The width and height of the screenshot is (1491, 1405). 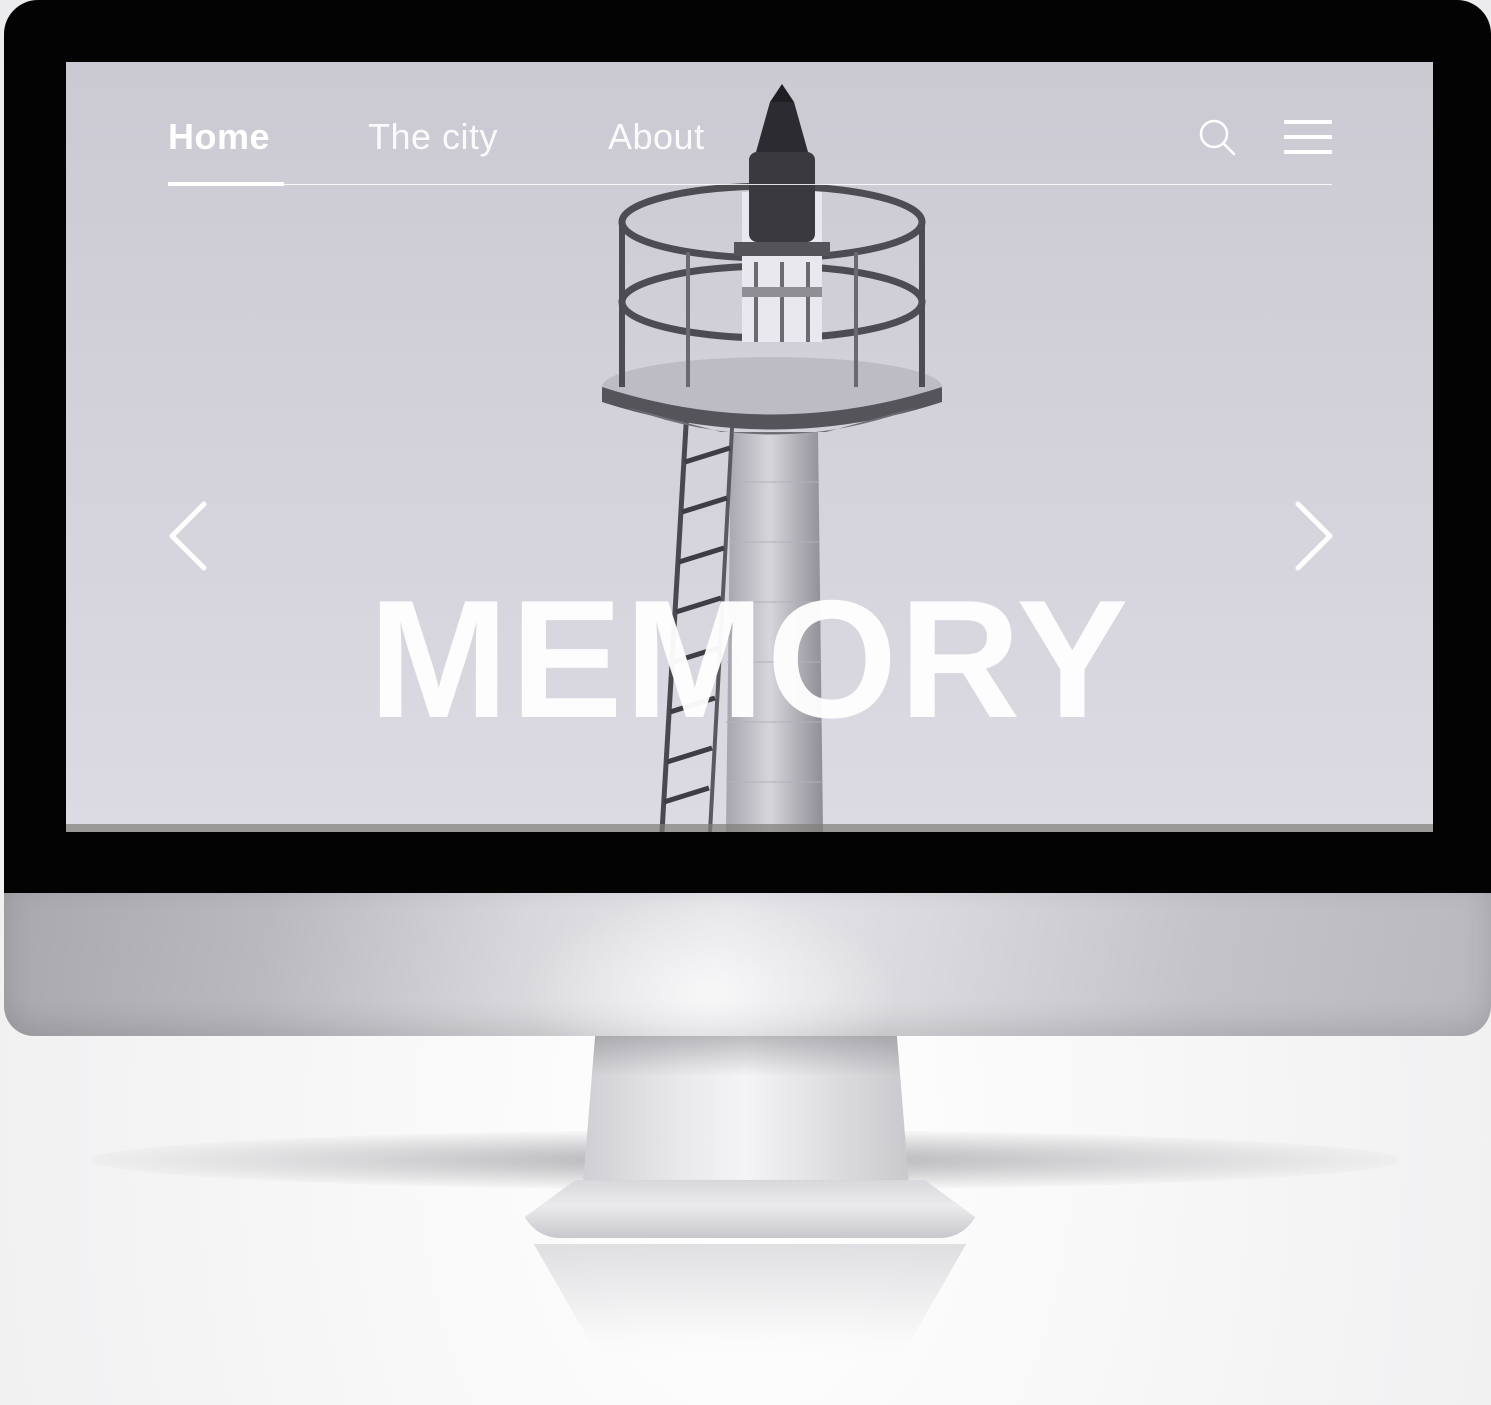 What do you see at coordinates (188, 536) in the screenshot?
I see `chevron-left-icon` at bounding box center [188, 536].